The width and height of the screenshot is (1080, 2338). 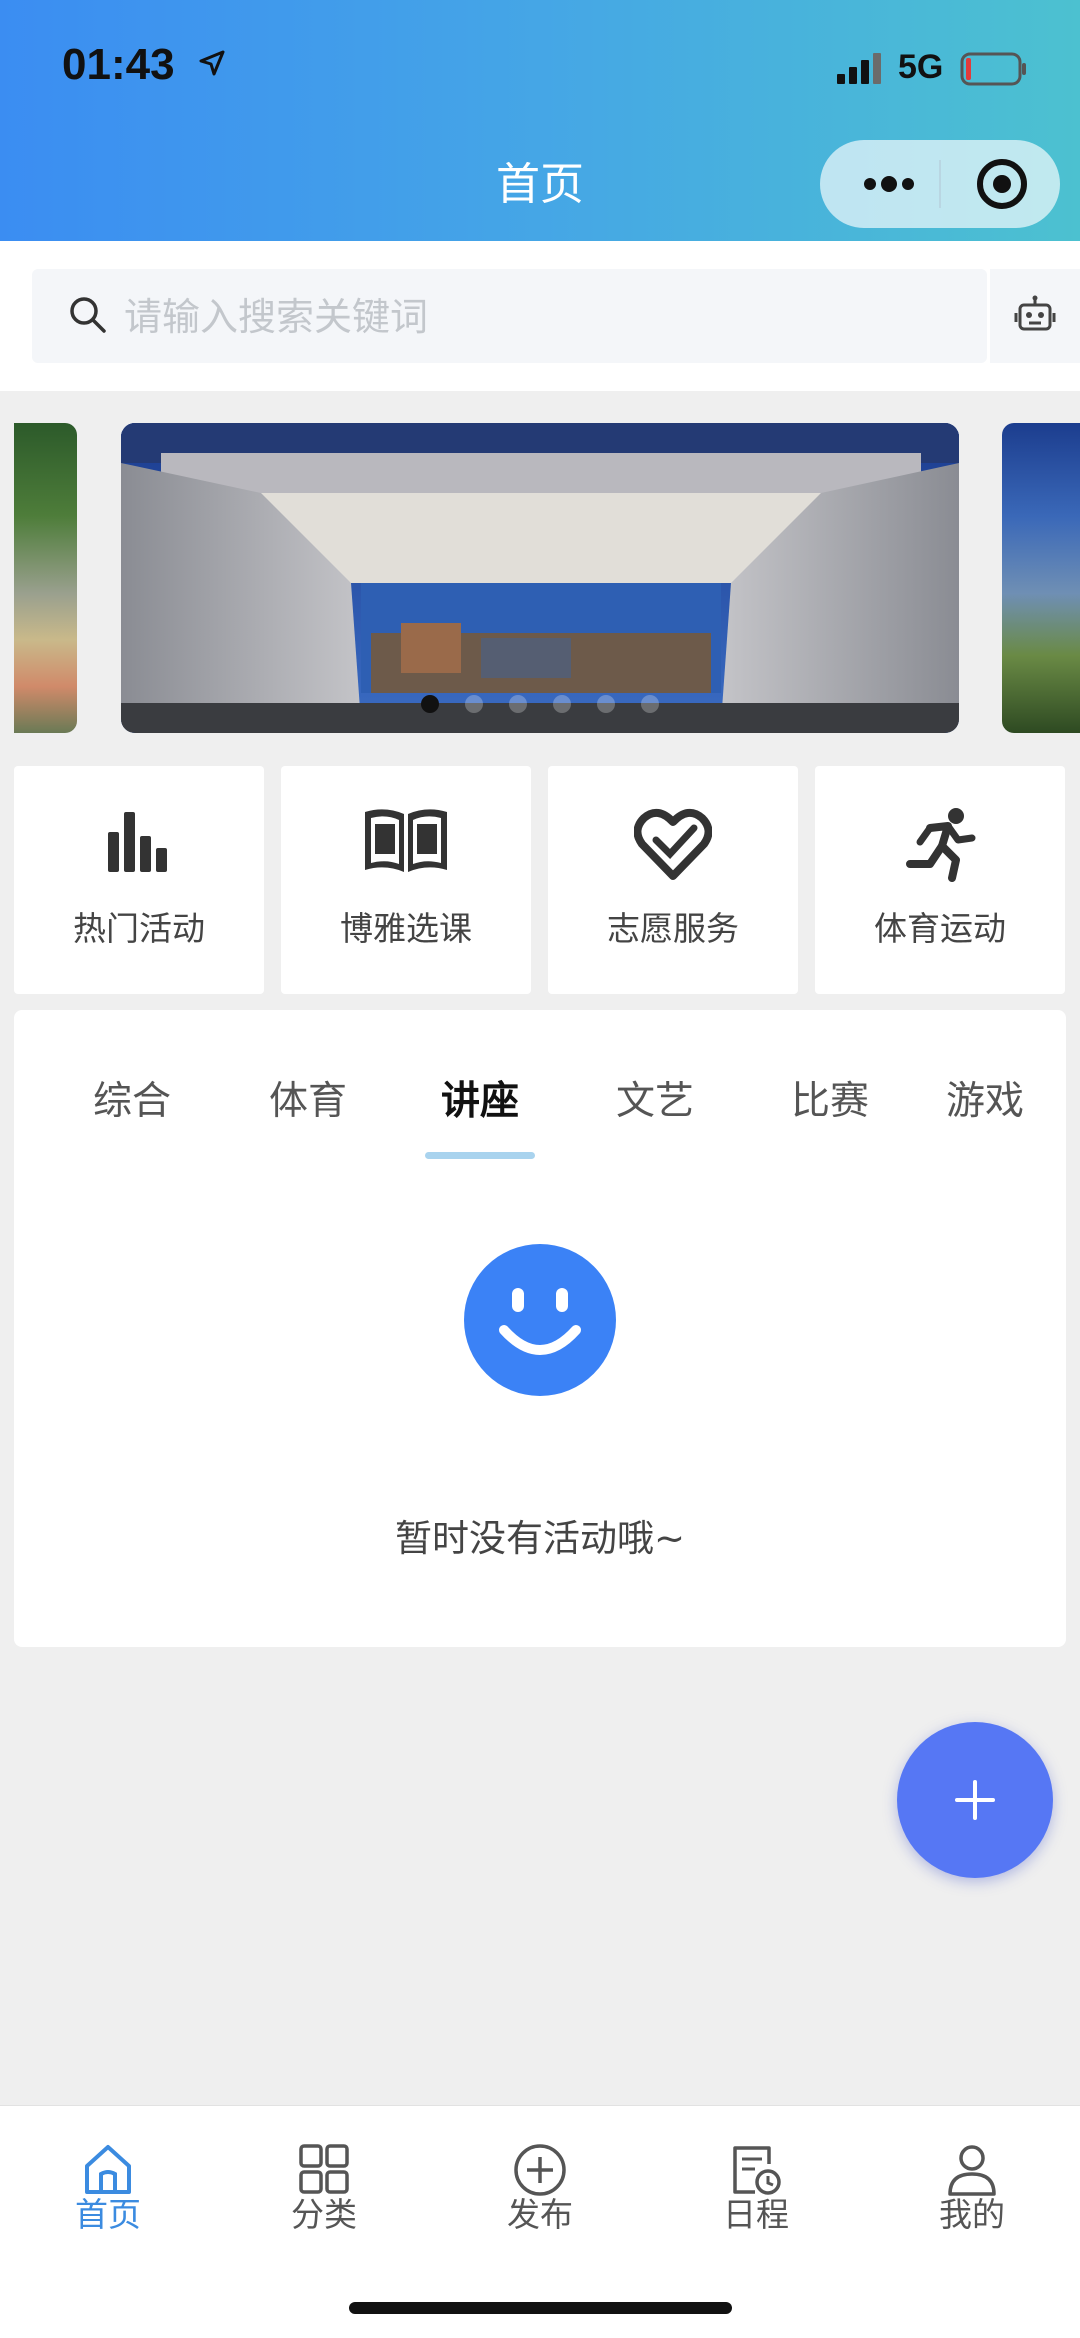 I want to click on quick-entry-sports: 体育运动, so click(x=940, y=880).